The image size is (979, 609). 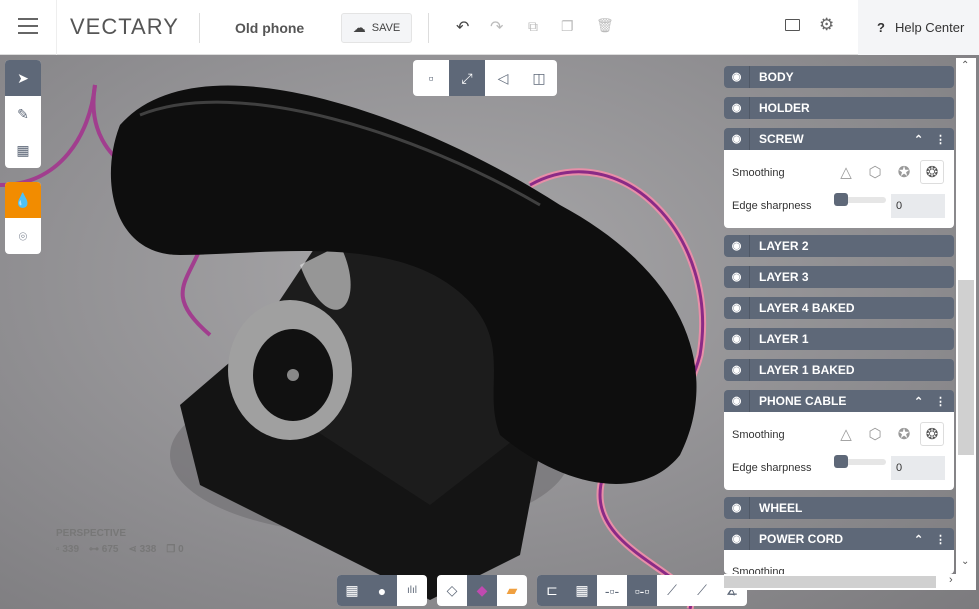 I want to click on layer-body: ◉ BODY, so click(x=839, y=77).